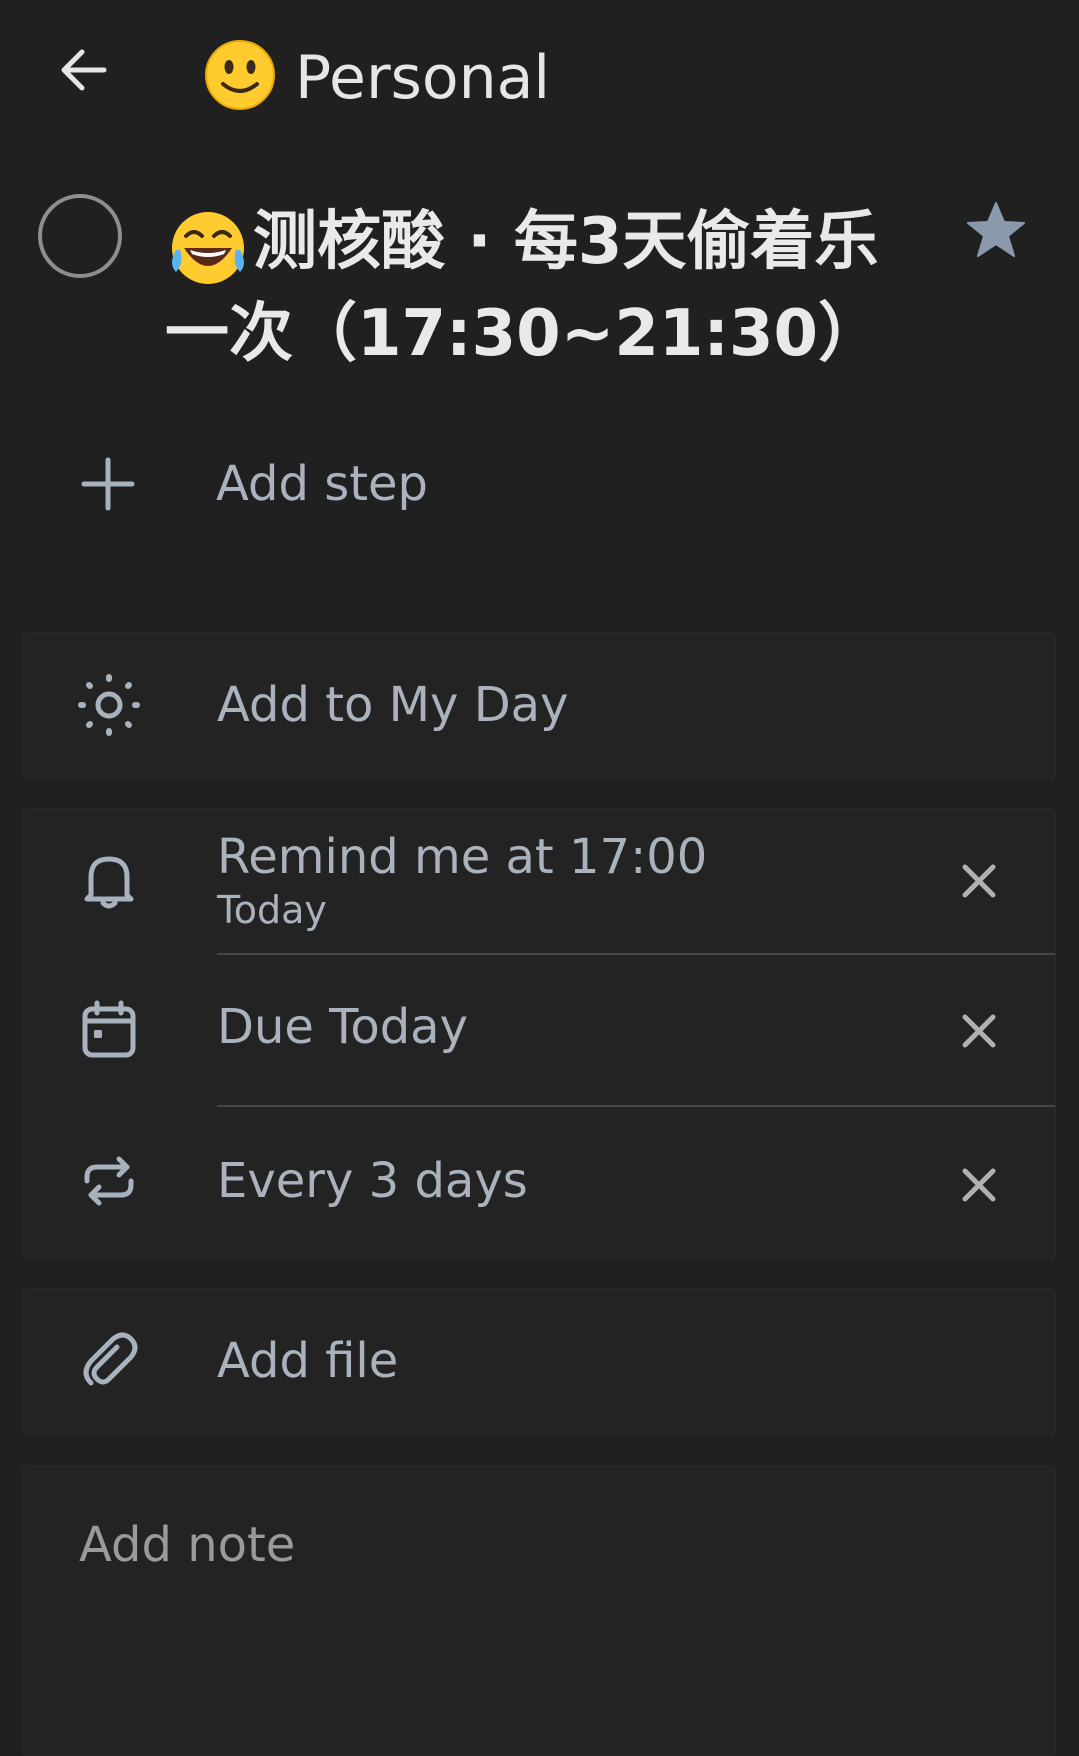 This screenshot has width=1079, height=1756. Describe the element at coordinates (109, 881) in the screenshot. I see `bell-icon` at that location.